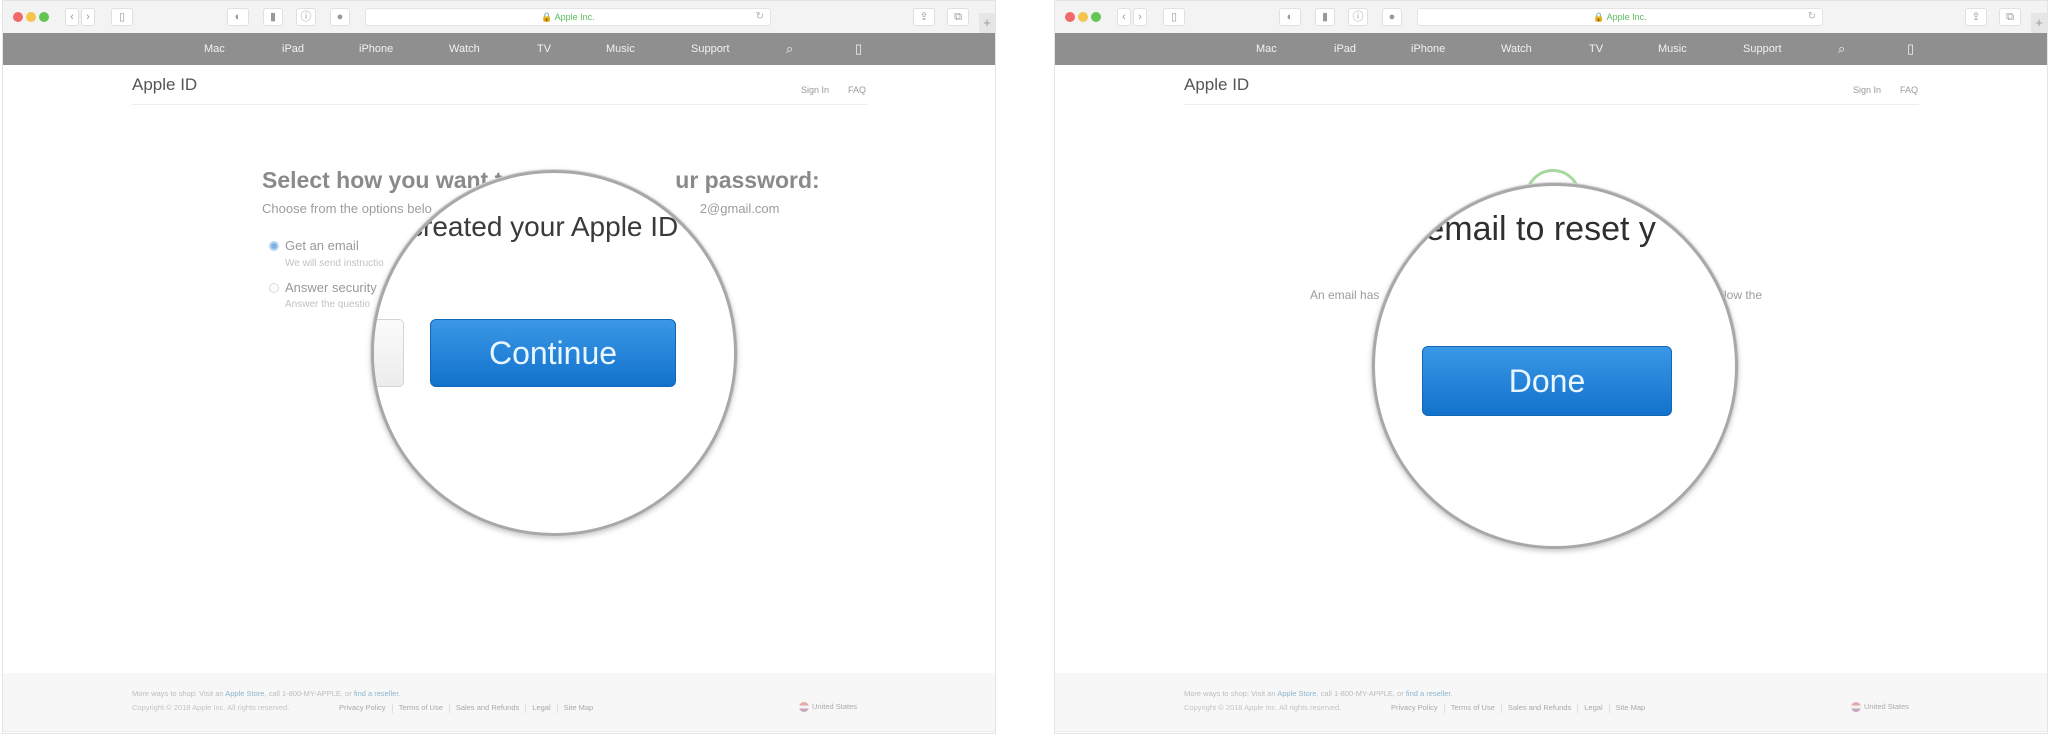 This screenshot has height=737, width=2048. Describe the element at coordinates (274, 246) in the screenshot. I see `radio-get-email` at that location.